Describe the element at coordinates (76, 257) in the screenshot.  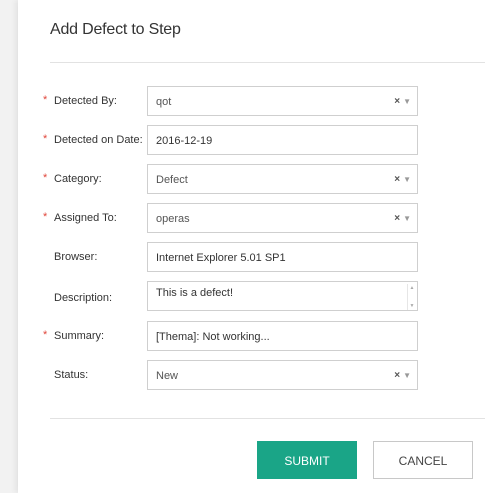
I see `browser-label: Browser:` at that location.